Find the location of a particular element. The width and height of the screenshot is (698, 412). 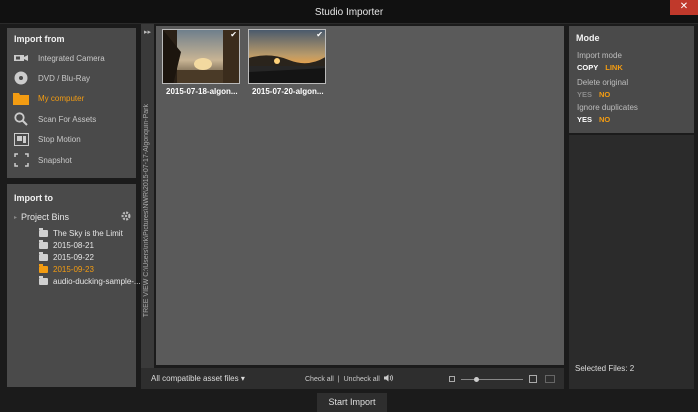

file-filter-dropdown: All compatible asset files ▾ is located at coordinates (198, 378).